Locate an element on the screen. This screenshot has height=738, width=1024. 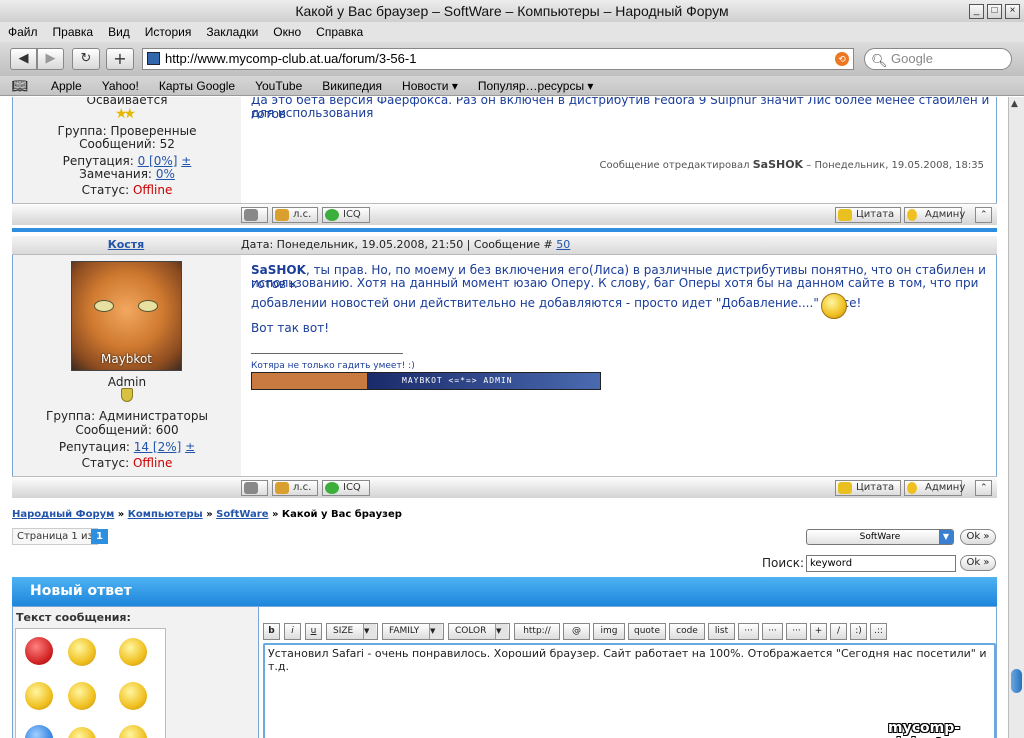
cold-smiley-icon is located at coordinates (39, 731).